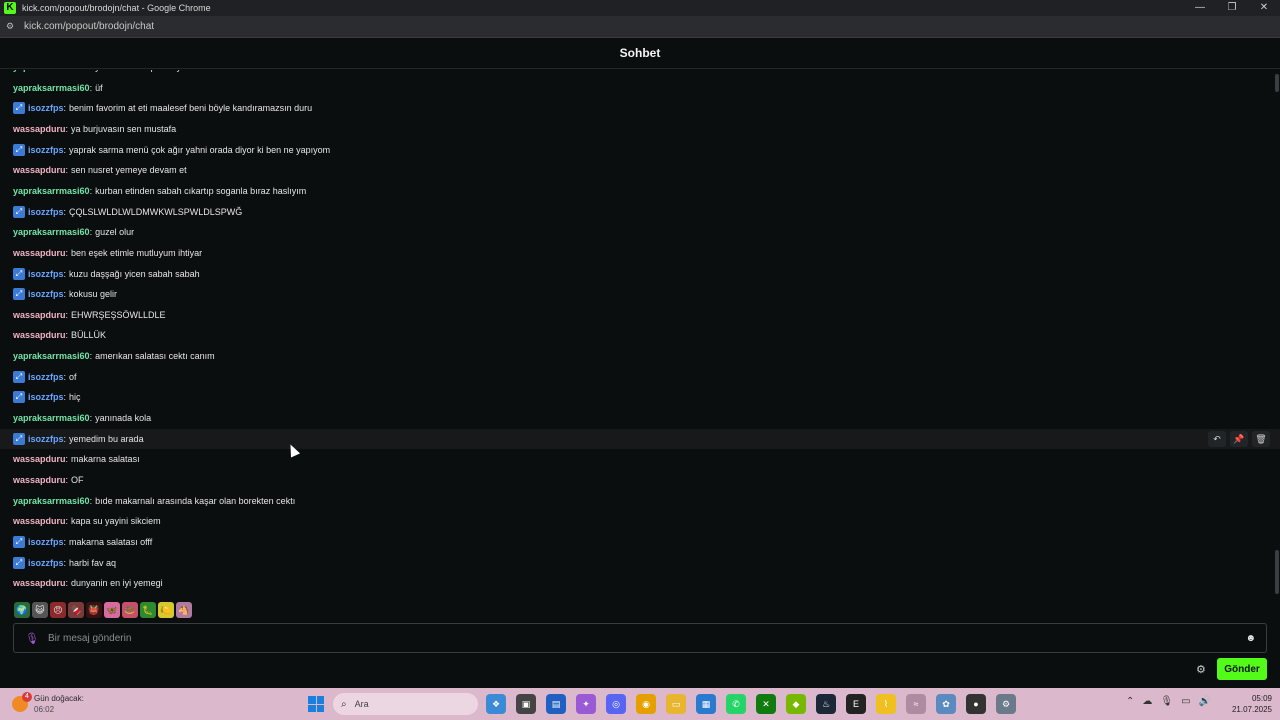  Describe the element at coordinates (1006, 704) in the screenshot. I see `gear-icon: ⚙` at that location.